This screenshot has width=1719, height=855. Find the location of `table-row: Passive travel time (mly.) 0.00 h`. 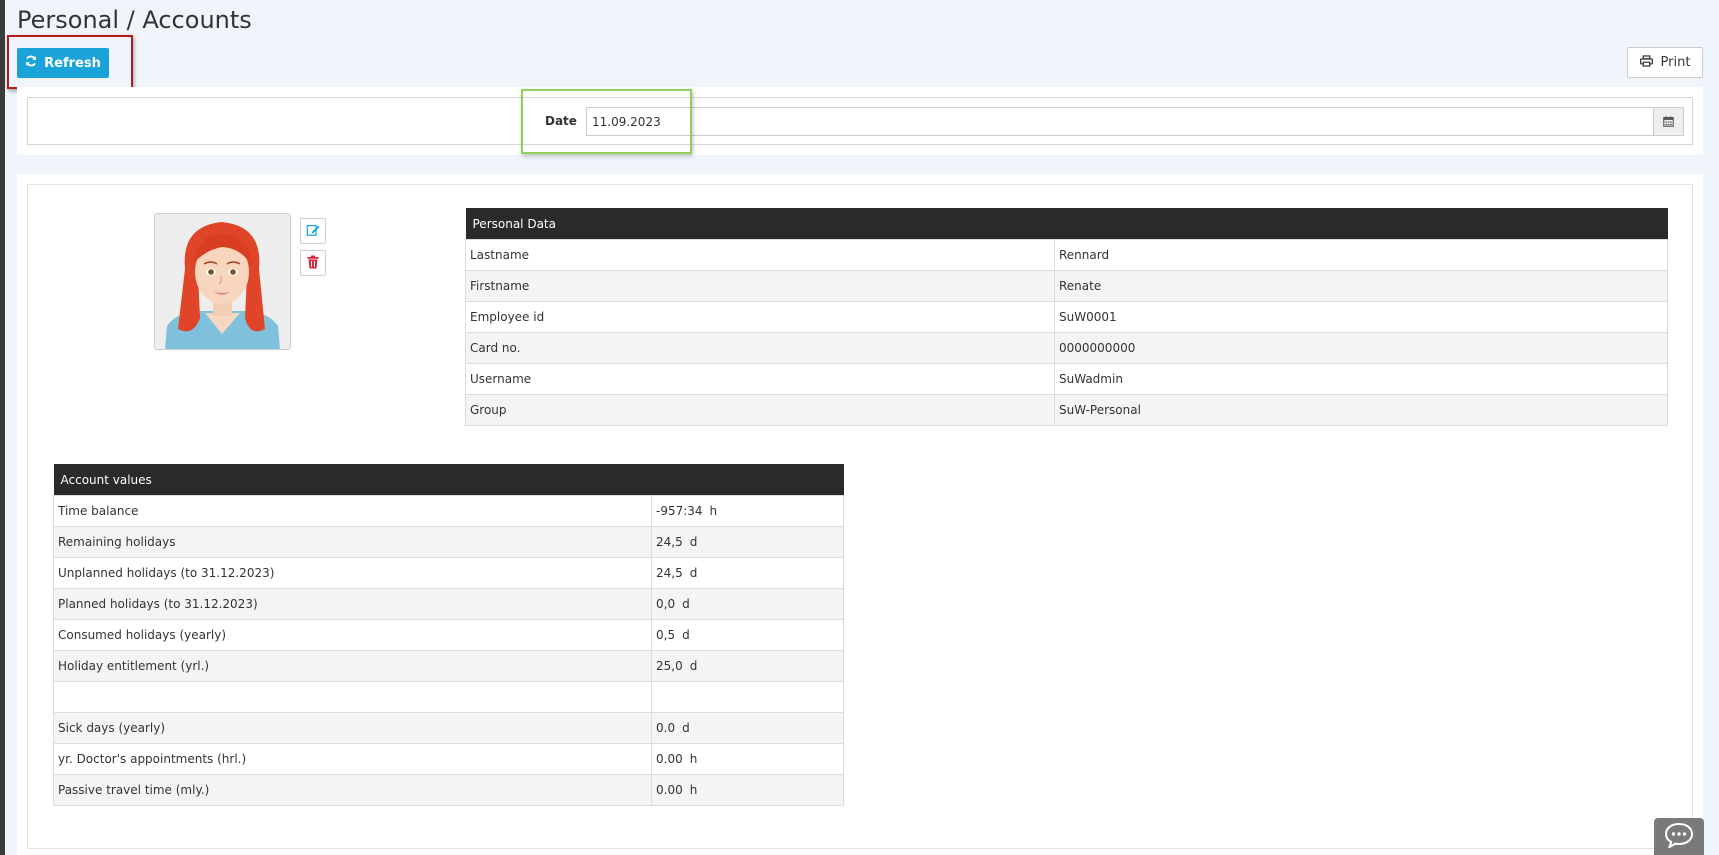

table-row: Passive travel time (mly.) 0.00 h is located at coordinates (448, 790).